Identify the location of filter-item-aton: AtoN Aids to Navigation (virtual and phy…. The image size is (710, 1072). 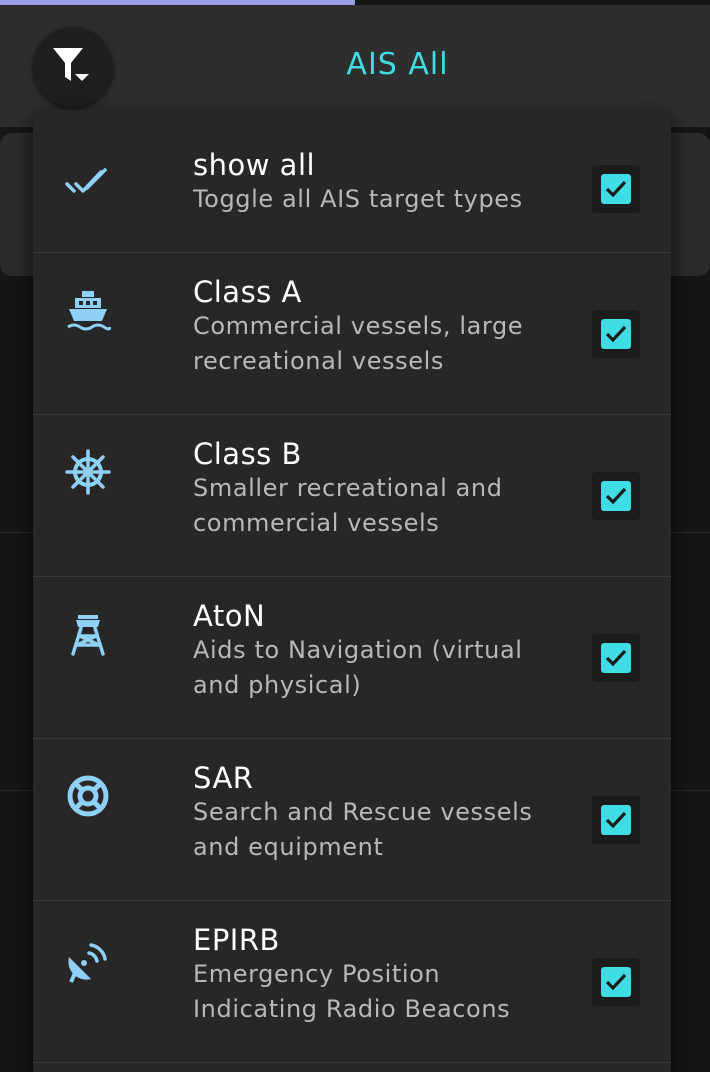
(352, 657).